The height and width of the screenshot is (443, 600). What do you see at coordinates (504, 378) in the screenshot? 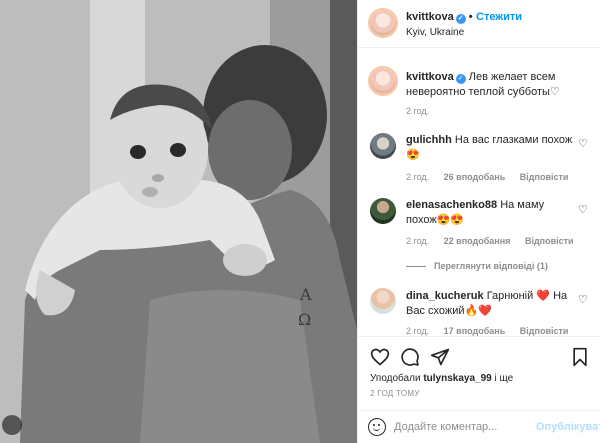
I see `likes-suffix: і ще` at bounding box center [504, 378].